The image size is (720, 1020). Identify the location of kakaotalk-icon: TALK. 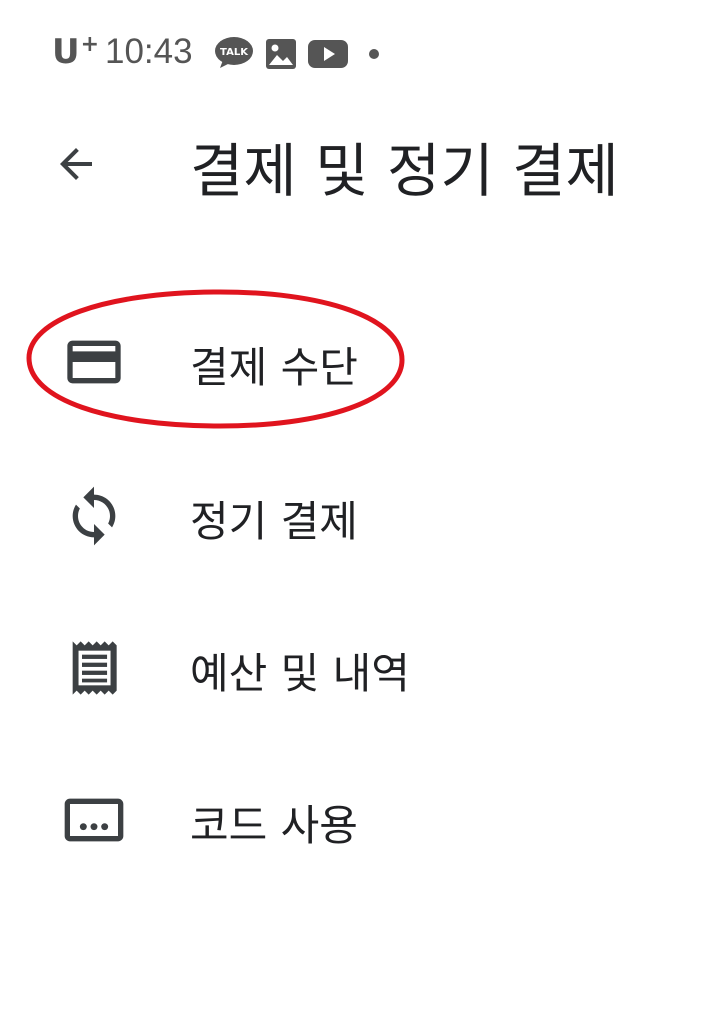
(234, 52).